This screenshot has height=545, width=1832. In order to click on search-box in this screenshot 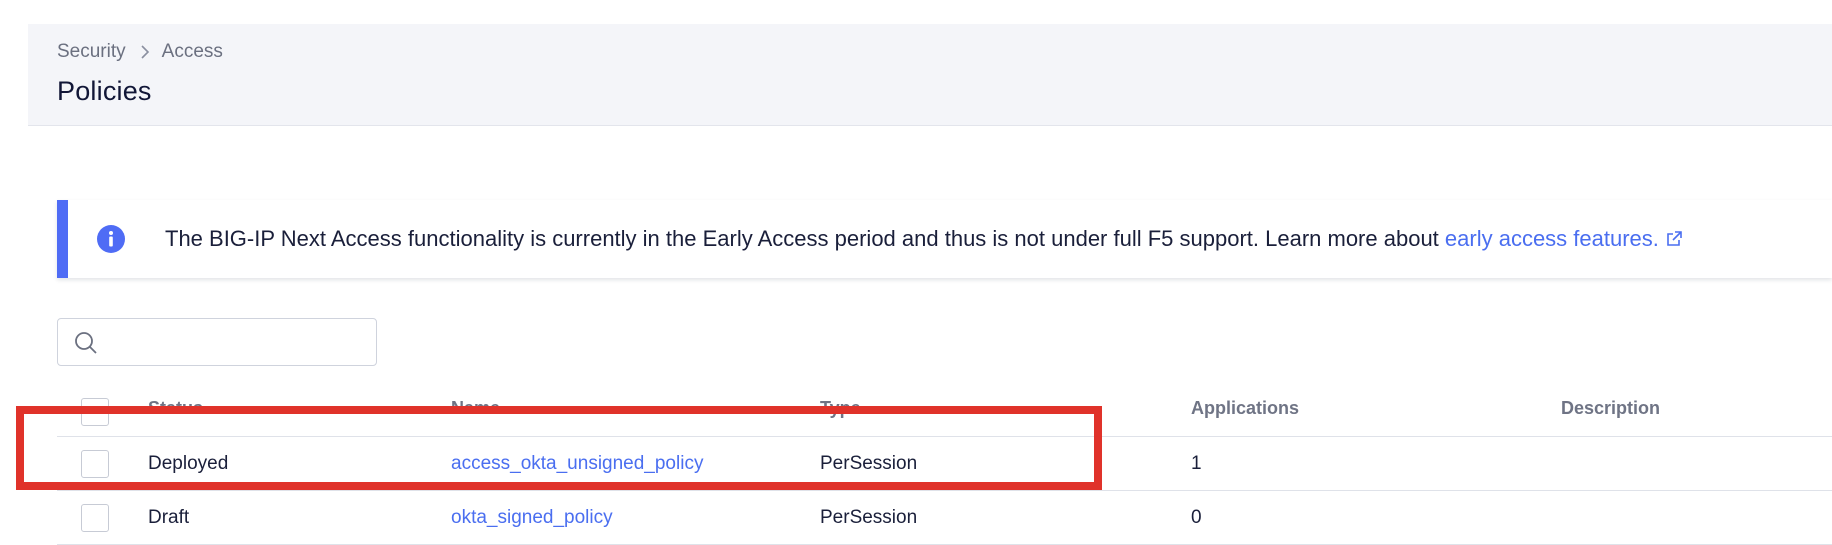, I will do `click(217, 342)`.